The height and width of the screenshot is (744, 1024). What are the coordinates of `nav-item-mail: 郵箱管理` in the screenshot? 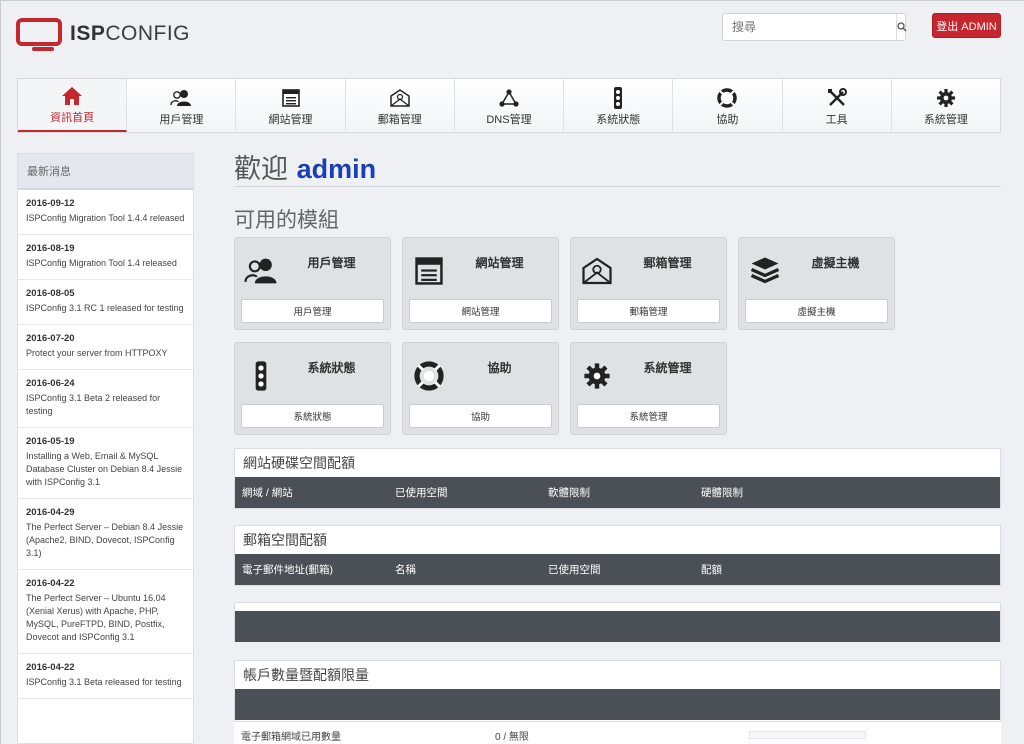 It's located at (400, 105).